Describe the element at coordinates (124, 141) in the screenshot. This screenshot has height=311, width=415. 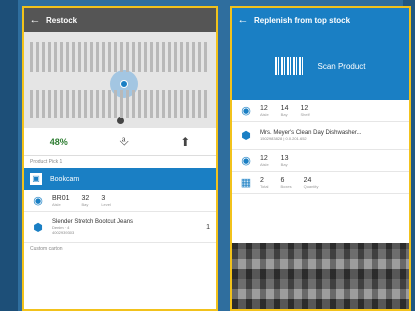
I see `route-icon: ⎀` at that location.